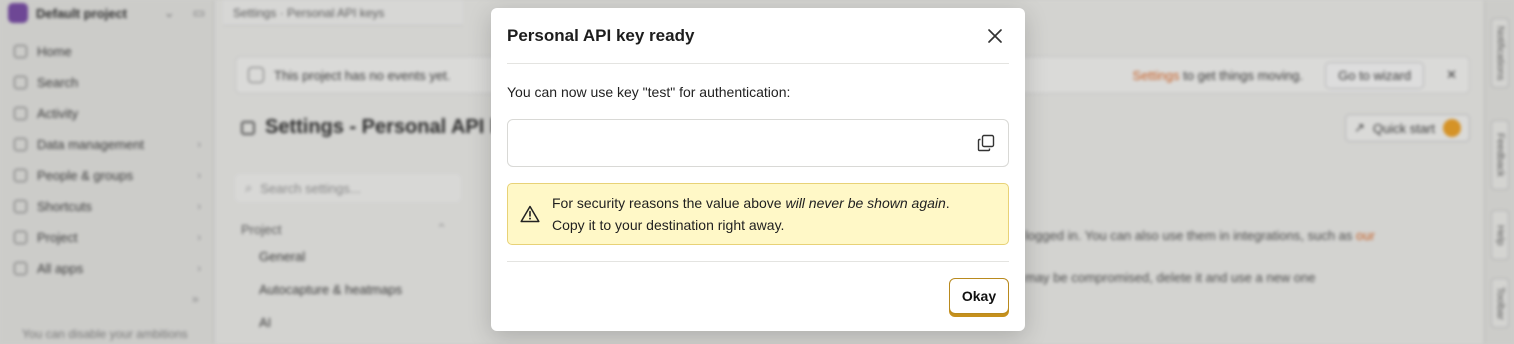  What do you see at coordinates (601, 35) in the screenshot?
I see `modal-title: Personal API key ready` at bounding box center [601, 35].